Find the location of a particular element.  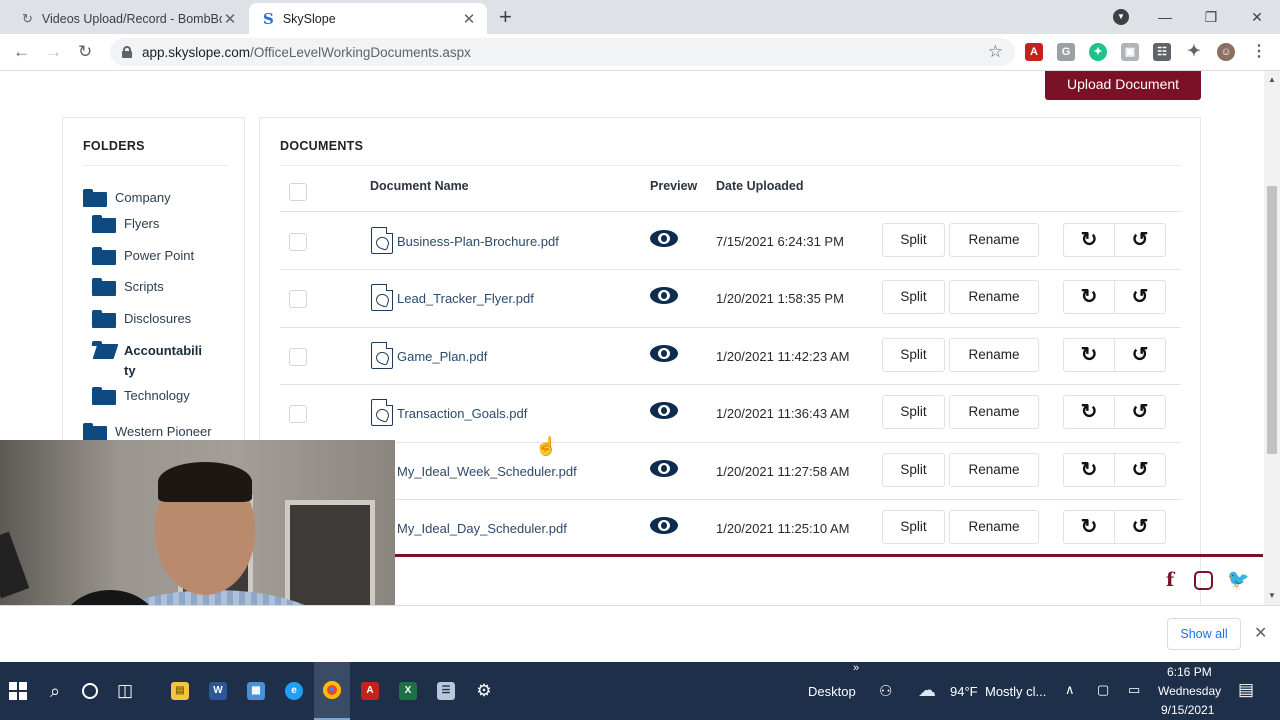

folder-accountability: Accountability is located at coordinates (154, 361).